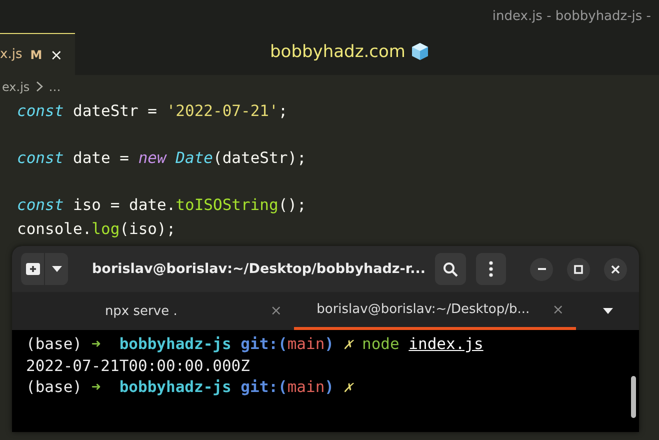  What do you see at coordinates (189, 387) in the screenshot?
I see `terminal-line: (base) ➜ bobbyhadz-js git:(main) ✗` at bounding box center [189, 387].